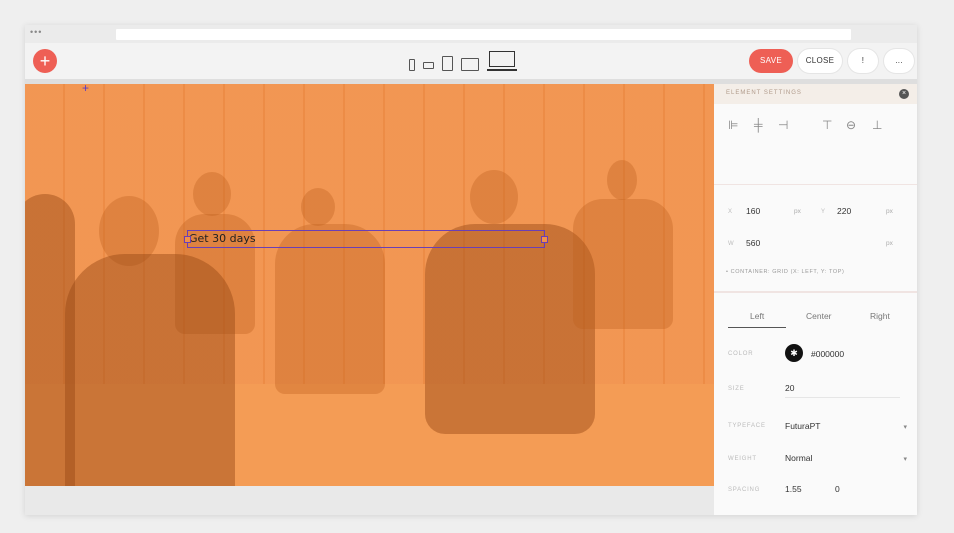 This screenshot has width=954, height=533. What do you see at coordinates (369, 500) in the screenshot?
I see `canvas-footer` at bounding box center [369, 500].